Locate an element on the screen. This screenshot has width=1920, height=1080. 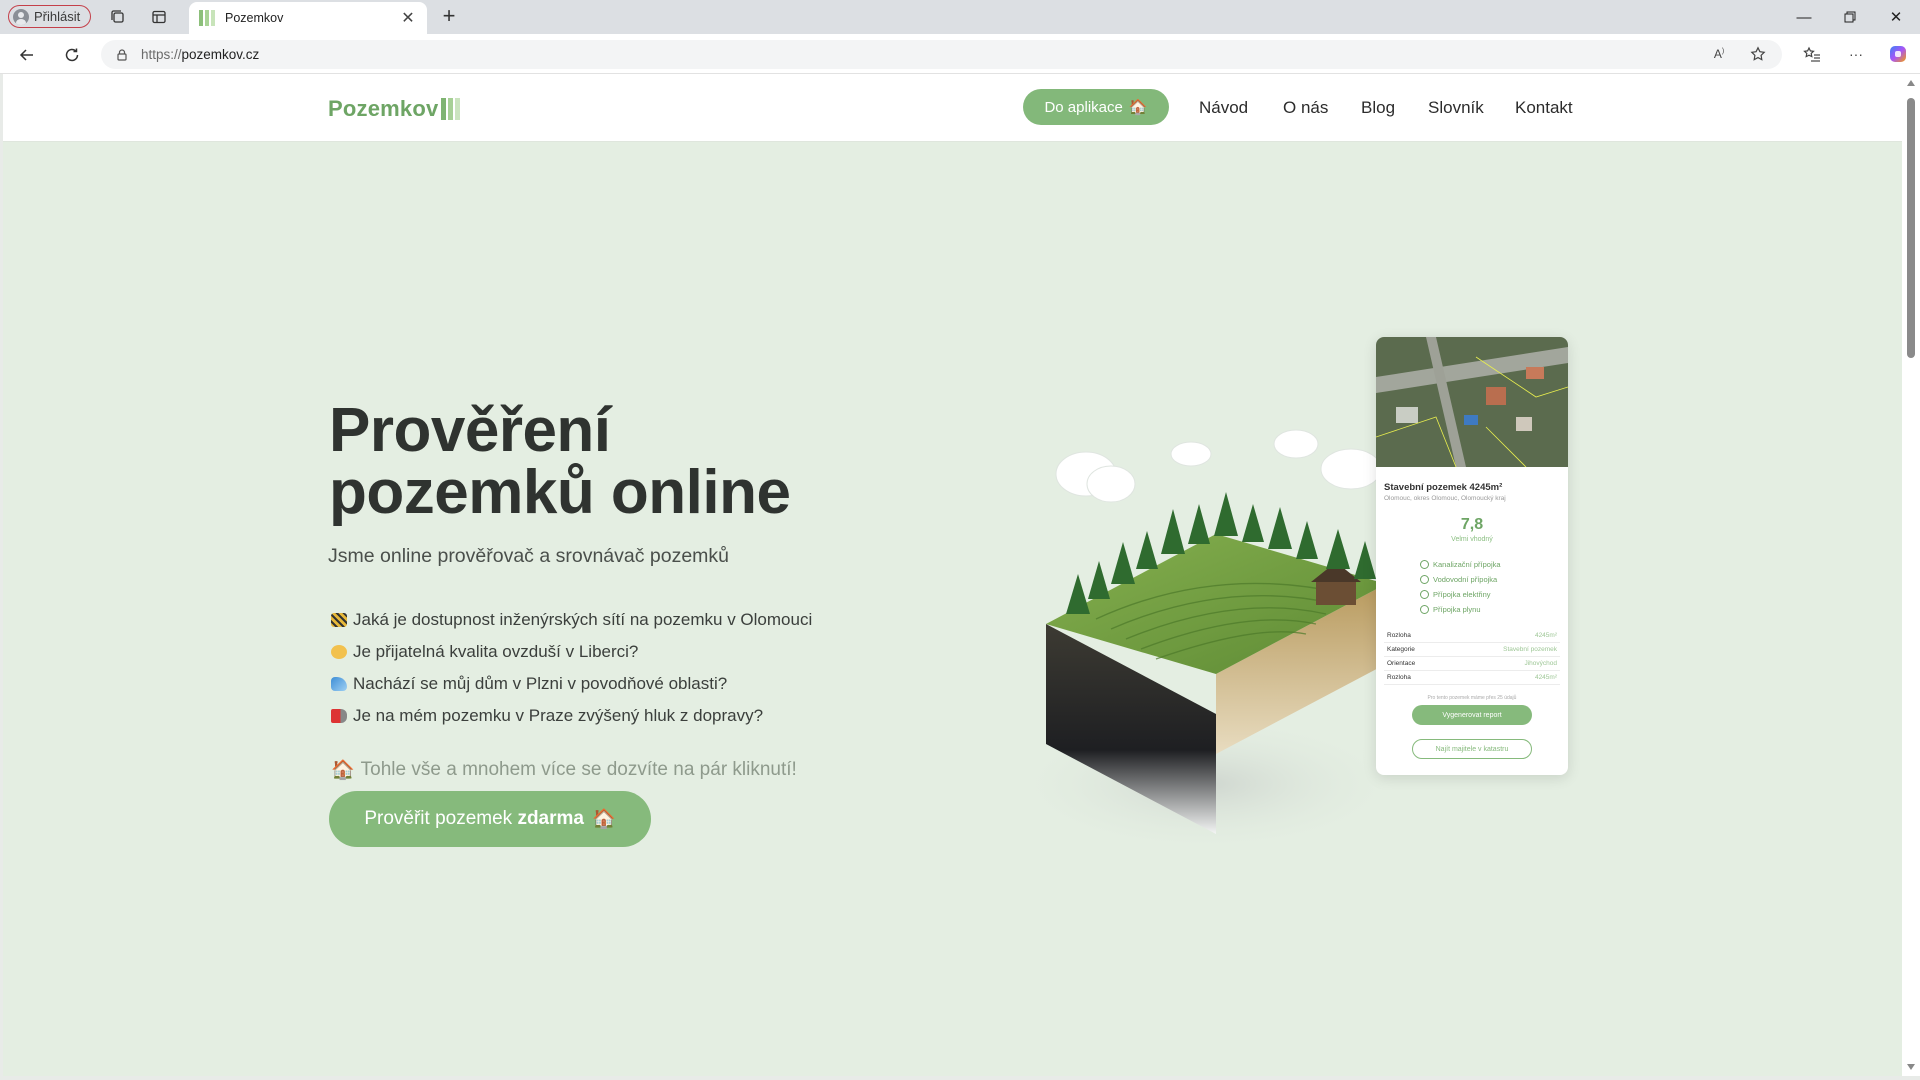
plot-title: Stavební pozemek 4245m² is located at coordinates (1443, 487).